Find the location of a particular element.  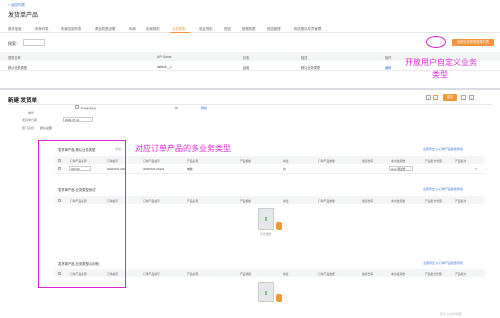

edit-link: 编辑 is located at coordinates (388, 67).